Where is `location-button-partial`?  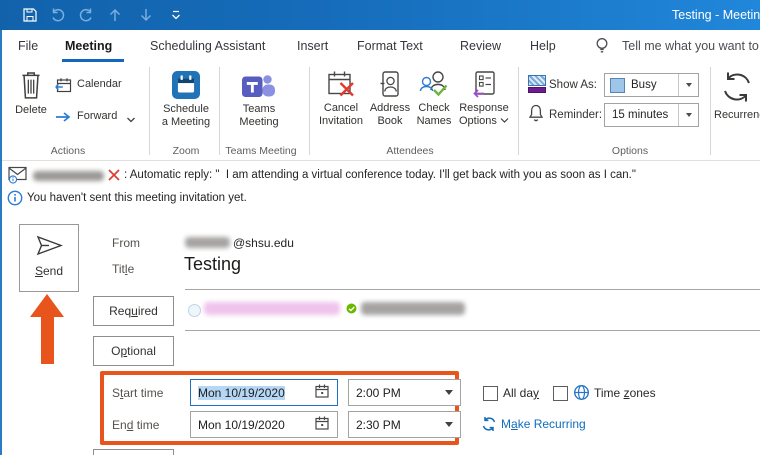
location-button-partial is located at coordinates (133, 452).